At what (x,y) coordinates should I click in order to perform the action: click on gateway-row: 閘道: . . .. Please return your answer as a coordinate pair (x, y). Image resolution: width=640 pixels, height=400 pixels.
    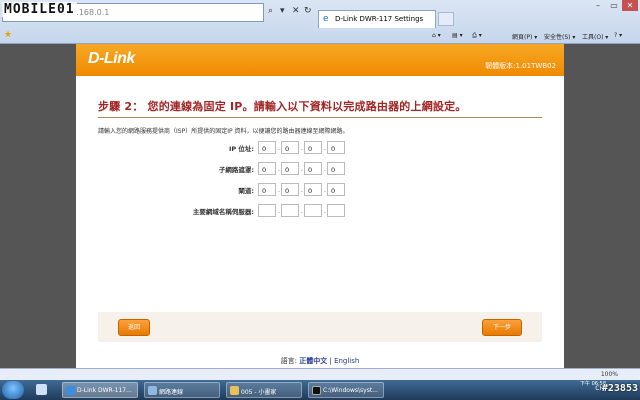
    Looking at the image, I should click on (320, 190).